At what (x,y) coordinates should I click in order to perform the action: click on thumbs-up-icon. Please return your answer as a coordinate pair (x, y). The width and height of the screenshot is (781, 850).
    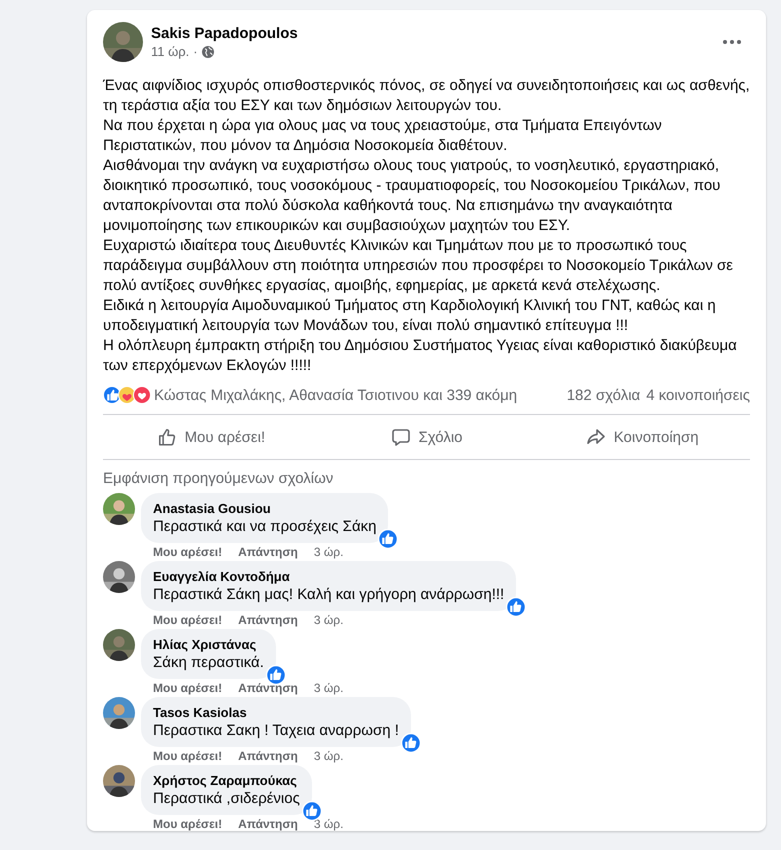
    Looking at the image, I should click on (166, 437).